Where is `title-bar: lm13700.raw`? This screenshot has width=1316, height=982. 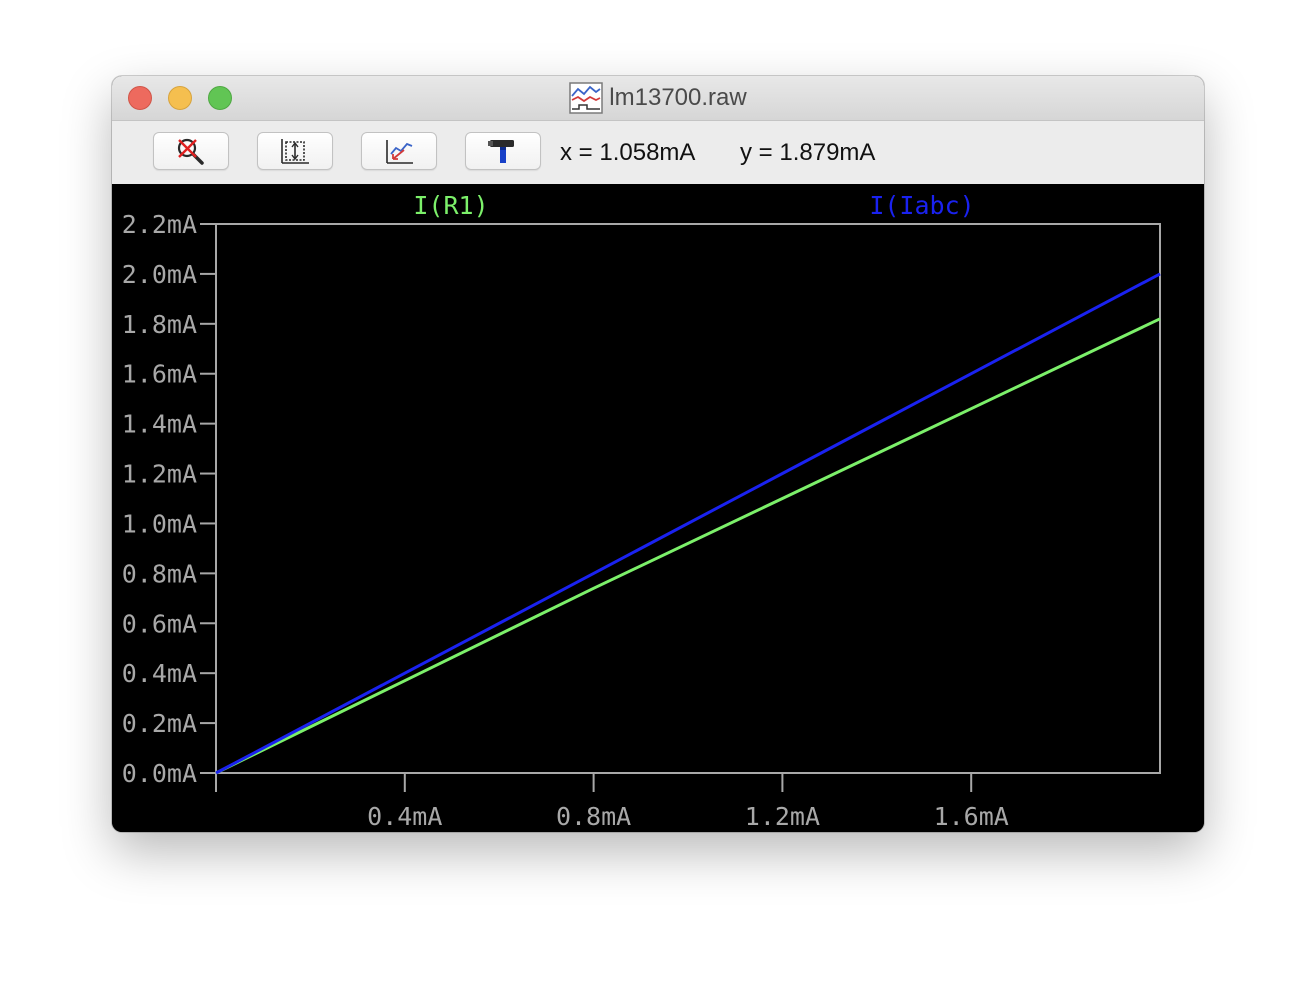
title-bar: lm13700.raw is located at coordinates (658, 98).